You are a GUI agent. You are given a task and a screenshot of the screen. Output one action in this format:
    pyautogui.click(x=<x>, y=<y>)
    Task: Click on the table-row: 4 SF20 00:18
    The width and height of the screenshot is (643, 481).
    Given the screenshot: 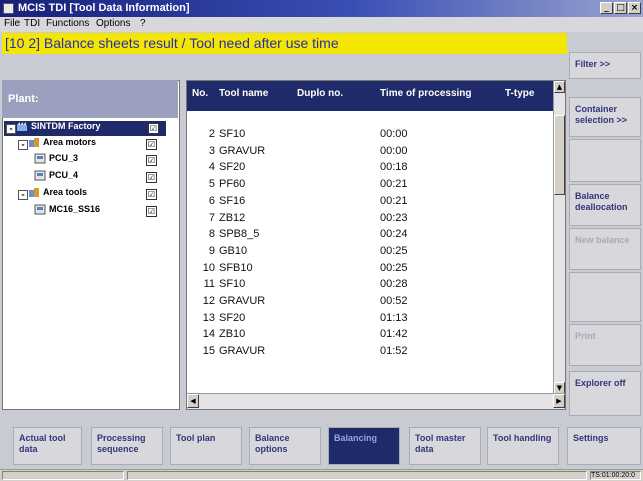 What is the action you would take?
    pyautogui.click(x=370, y=168)
    